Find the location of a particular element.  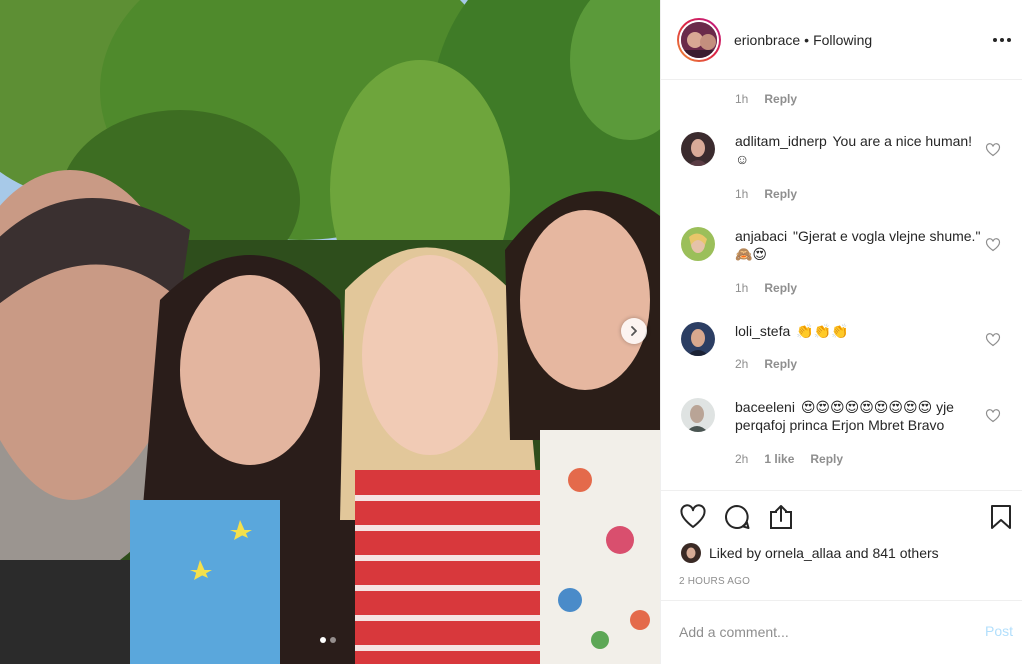

liker-avatar is located at coordinates (691, 553).